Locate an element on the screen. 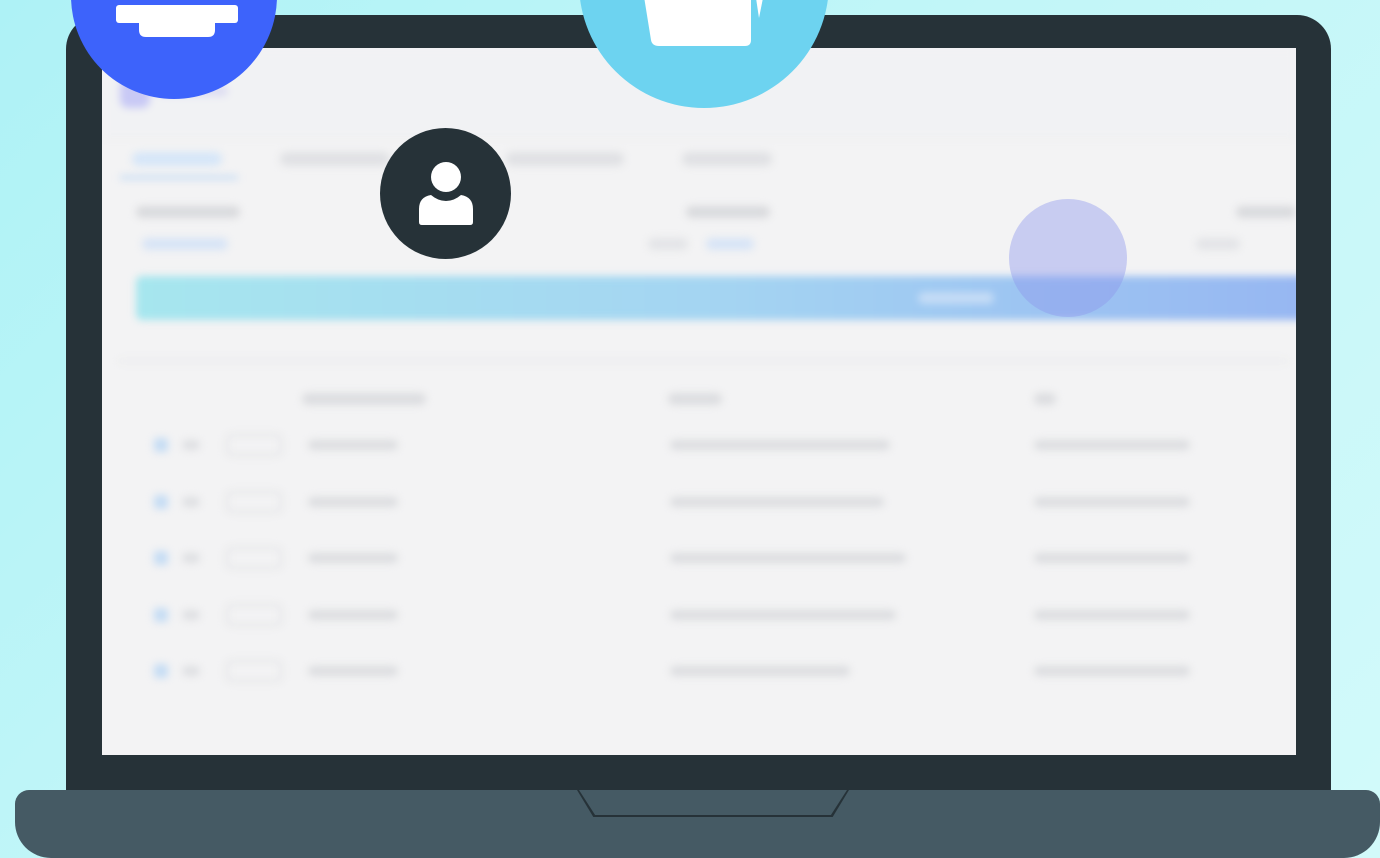 The height and width of the screenshot is (858, 1380). column-header-1-placeholder is located at coordinates (364, 399).